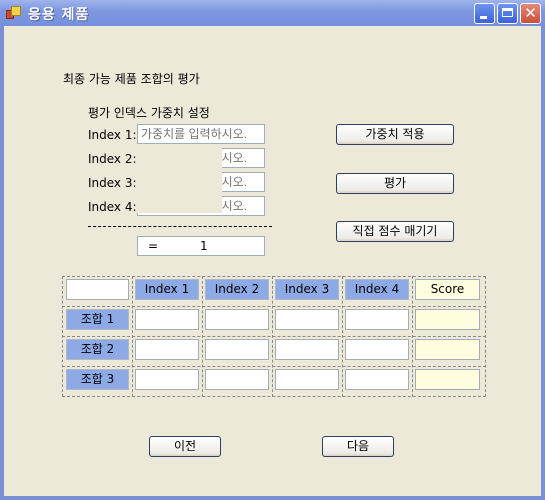  I want to click on index-3-label: Index 3:, so click(112, 183).